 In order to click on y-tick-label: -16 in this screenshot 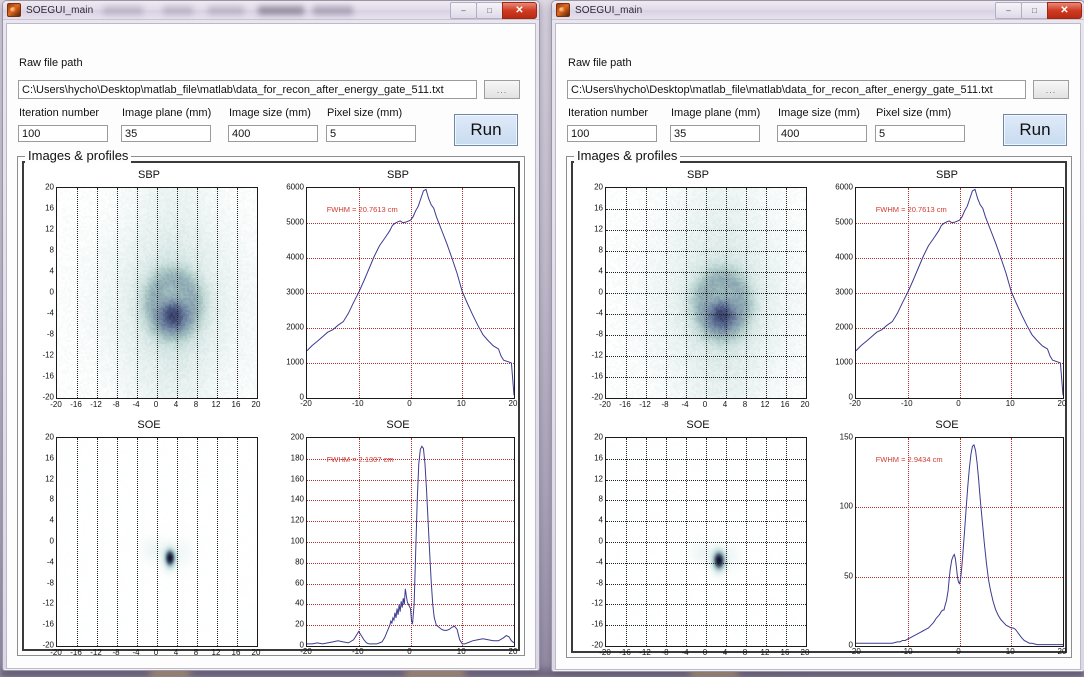, I will do `click(597, 624)`.